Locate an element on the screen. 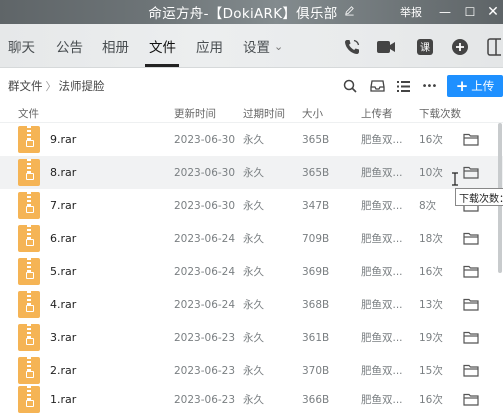  more-icon: ••• is located at coordinates (429, 86).